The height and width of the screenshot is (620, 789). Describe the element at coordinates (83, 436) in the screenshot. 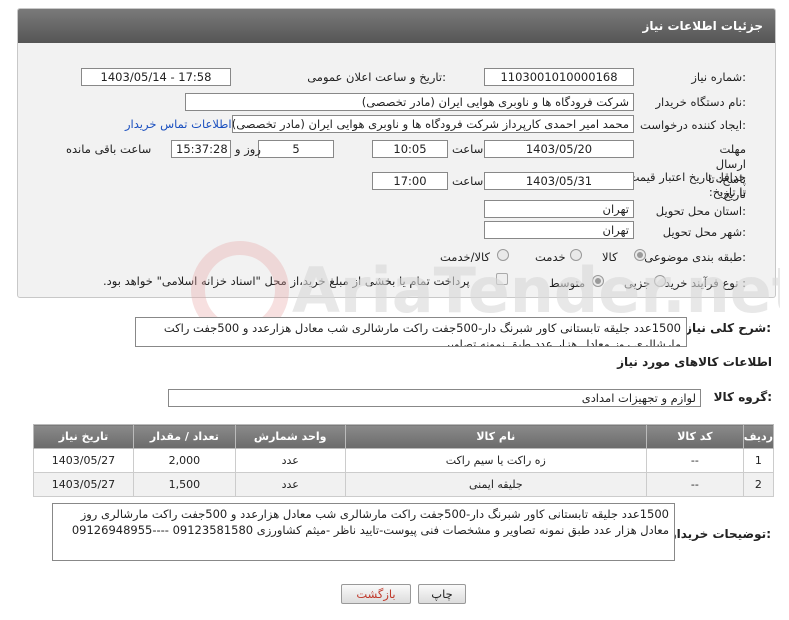

I see `col-date-header: تاریخ نیاز` at that location.